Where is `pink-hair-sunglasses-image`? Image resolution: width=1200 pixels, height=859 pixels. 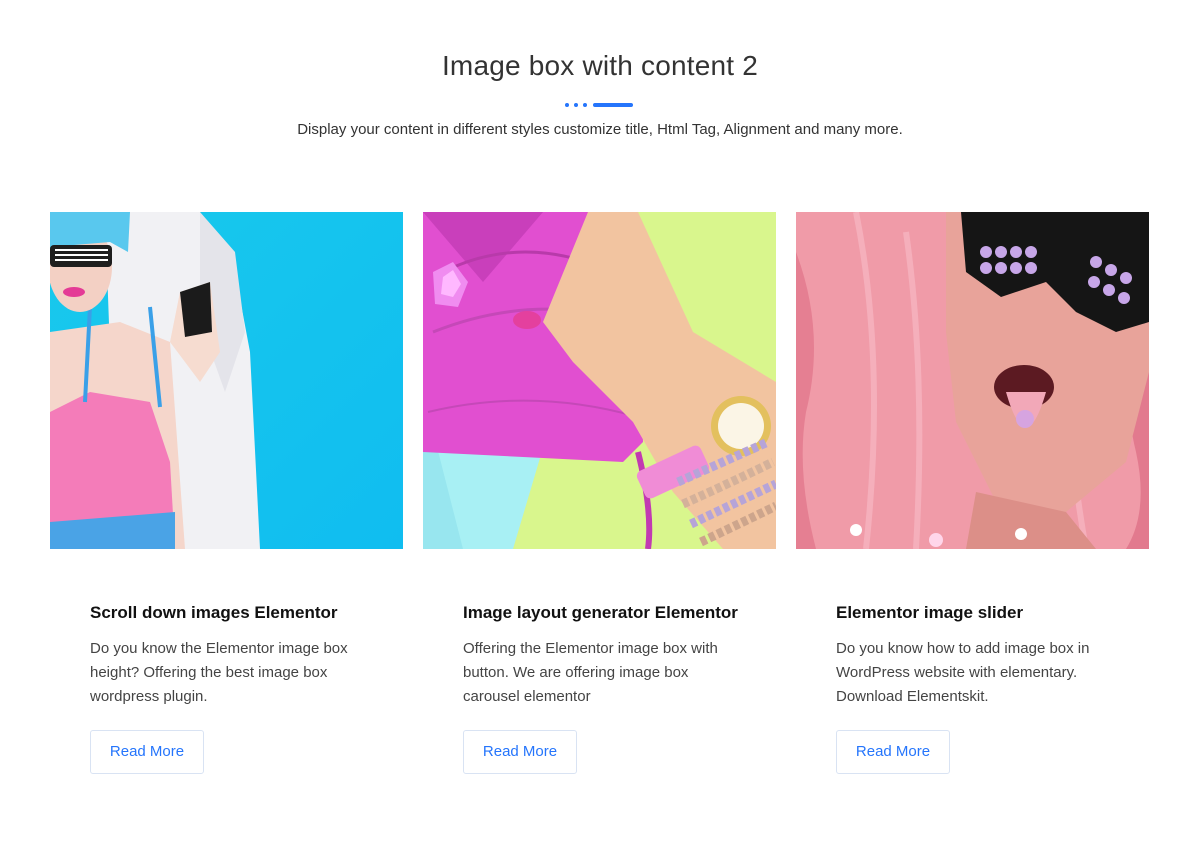 pink-hair-sunglasses-image is located at coordinates (972, 380).